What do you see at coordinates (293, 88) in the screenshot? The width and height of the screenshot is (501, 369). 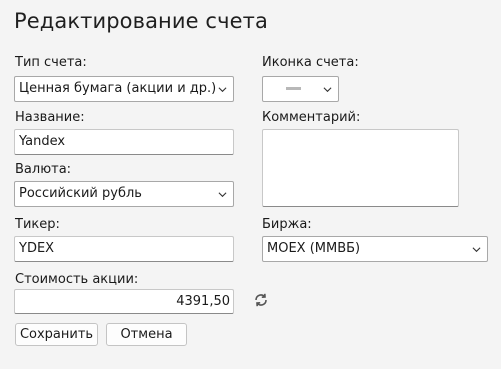 I see `account-icon-swatch` at bounding box center [293, 88].